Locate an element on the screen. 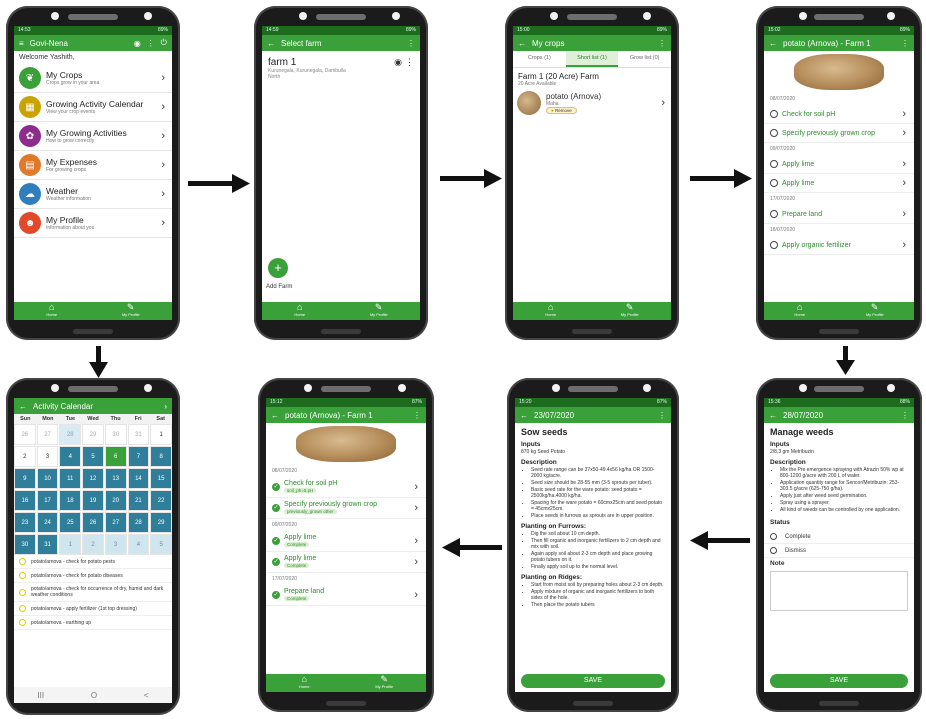  calendar-day: 7 is located at coordinates (138, 456).